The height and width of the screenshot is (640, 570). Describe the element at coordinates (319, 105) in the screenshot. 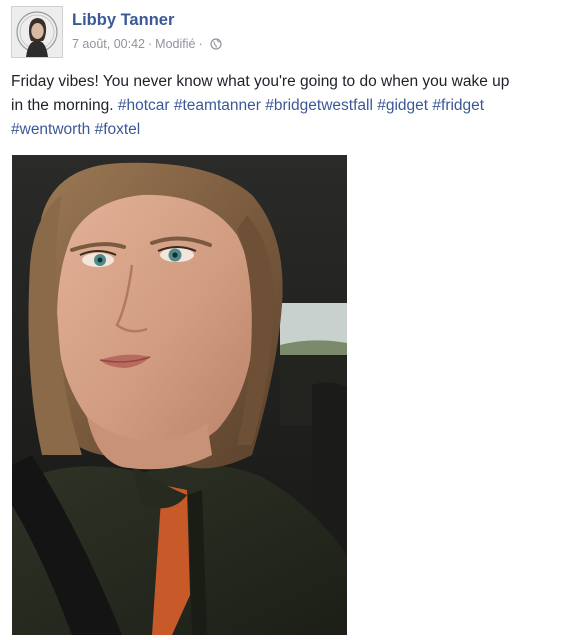

I see `hashtag-link: #bridgetwestfall` at that location.